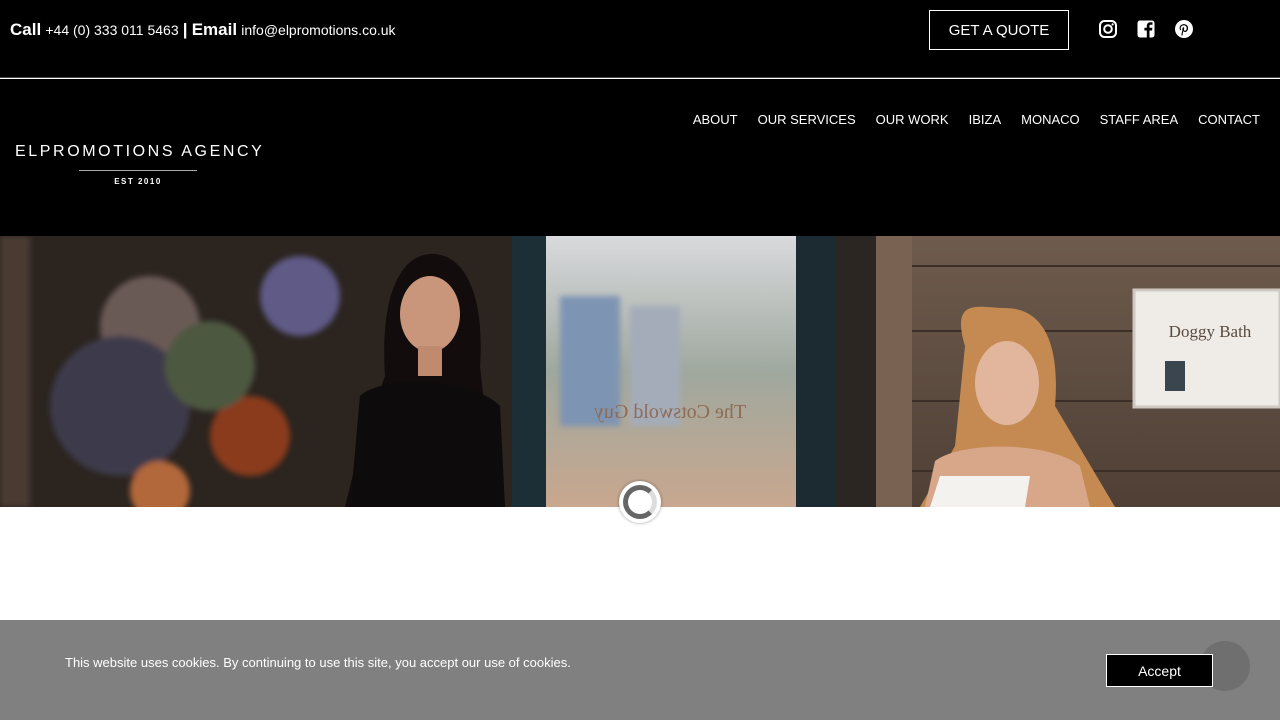  Describe the element at coordinates (138, 170) in the screenshot. I see `logo-divider` at that location.